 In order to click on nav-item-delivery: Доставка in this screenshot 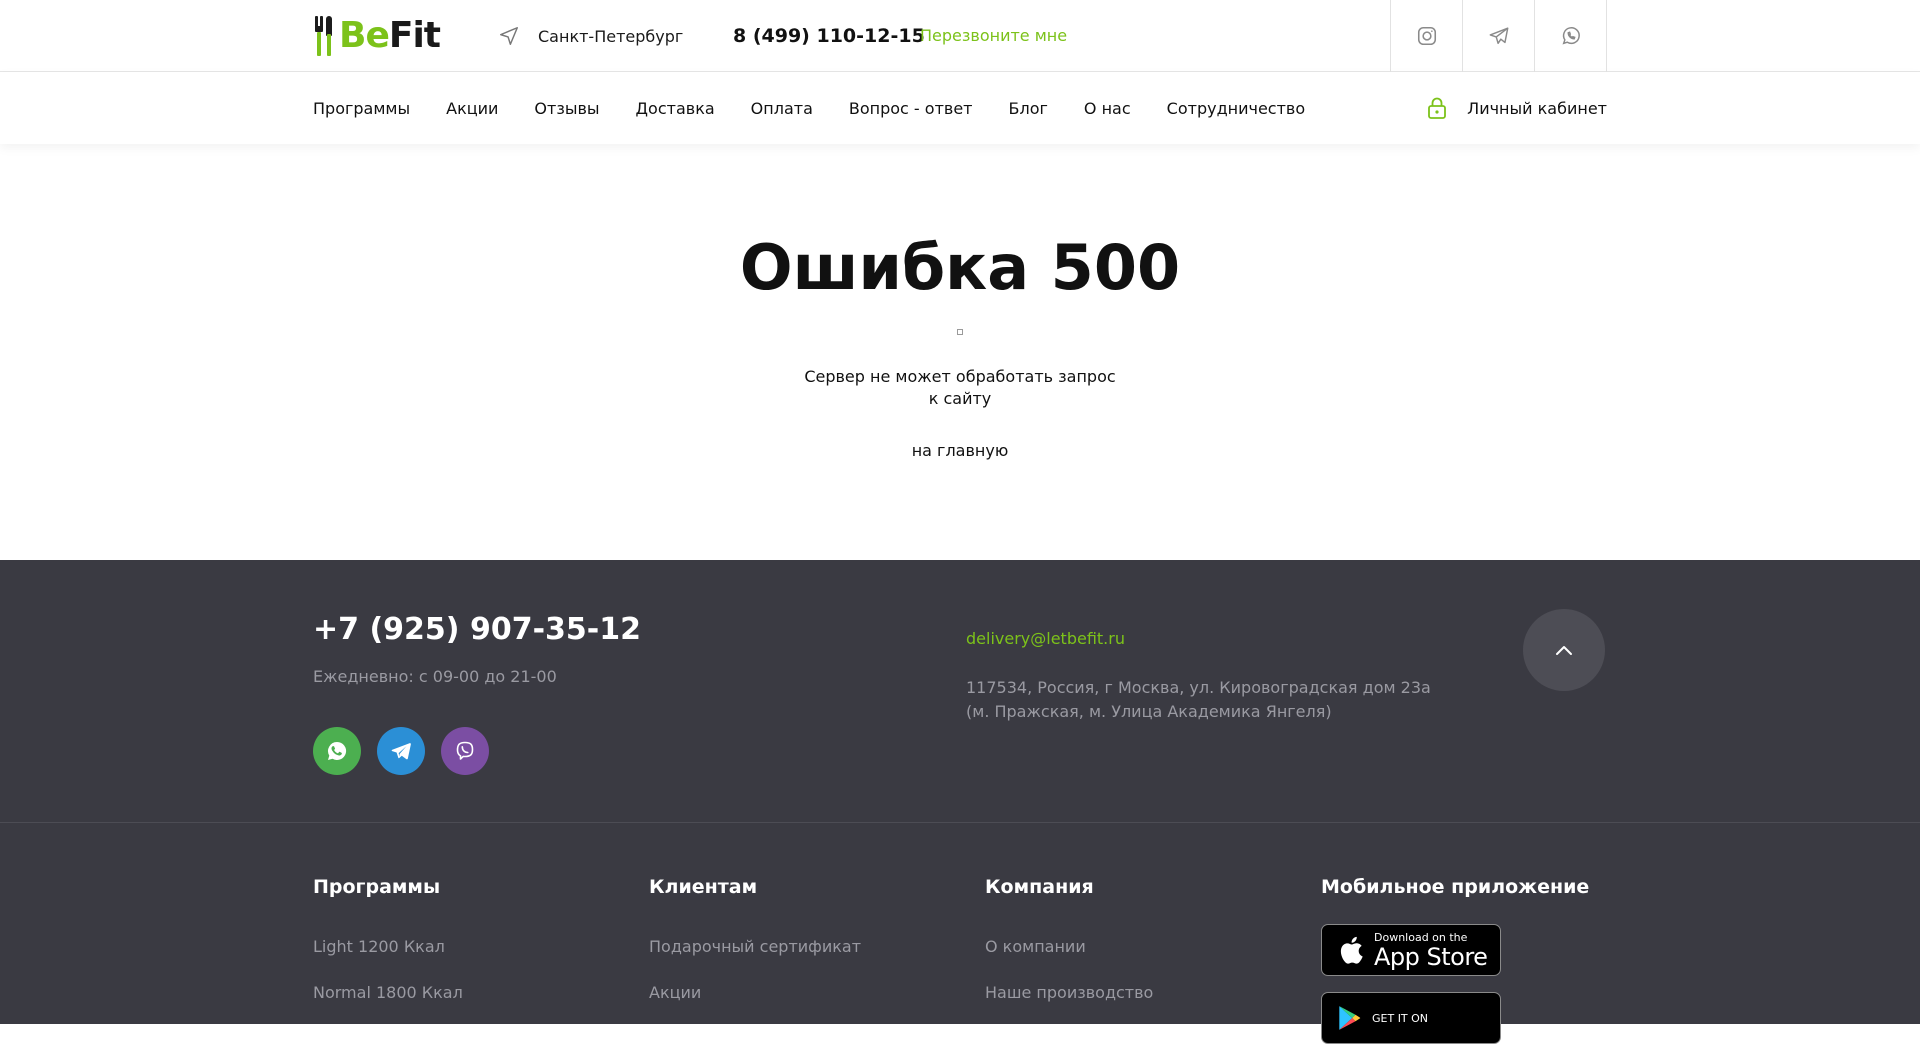, I will do `click(675, 108)`.